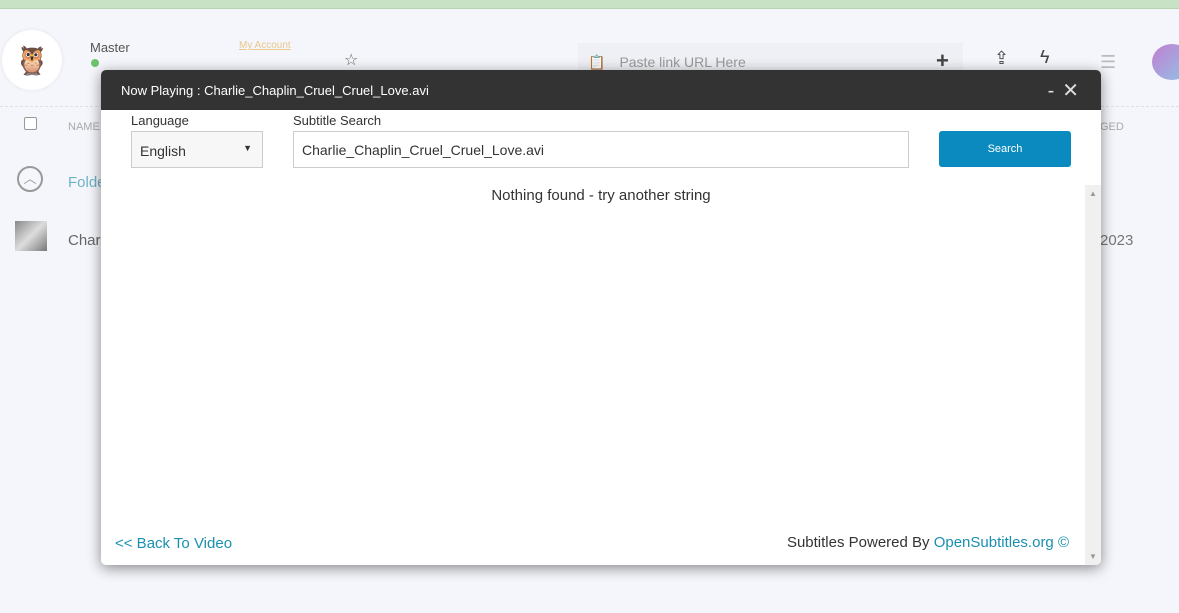 The width and height of the screenshot is (1179, 613). Describe the element at coordinates (1165, 62) in the screenshot. I see `logo` at that location.